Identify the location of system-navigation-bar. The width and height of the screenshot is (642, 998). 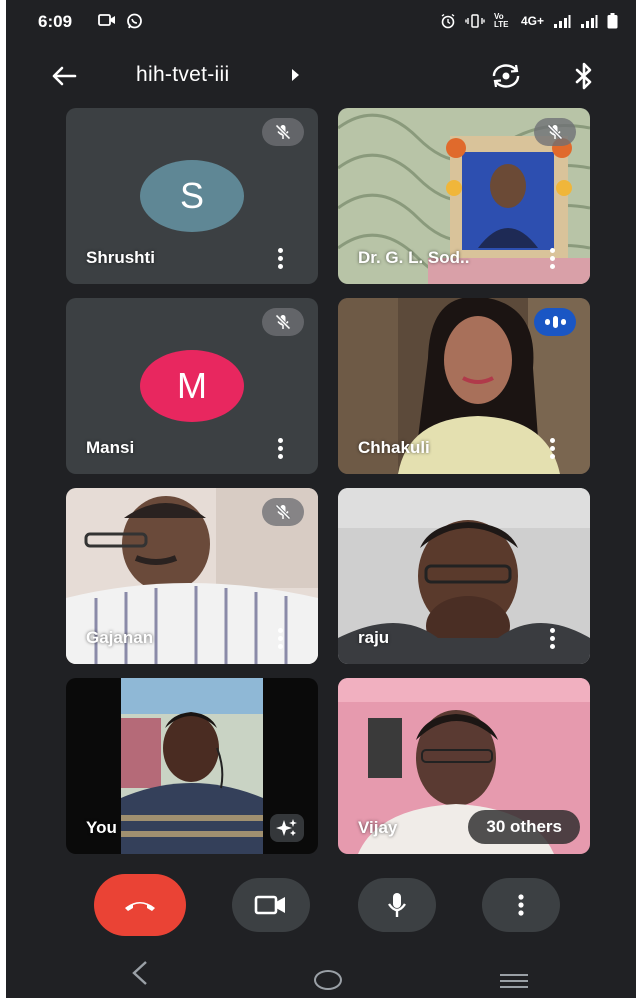
(321, 973).